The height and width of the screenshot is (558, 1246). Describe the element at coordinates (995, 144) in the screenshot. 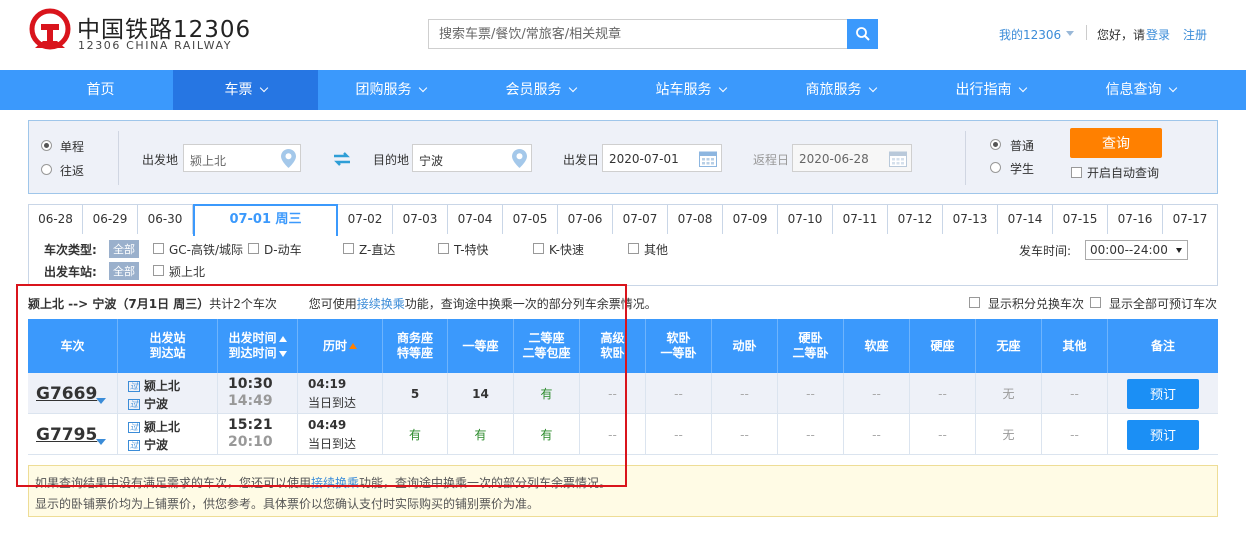

I see `ticket-normal-radio` at that location.